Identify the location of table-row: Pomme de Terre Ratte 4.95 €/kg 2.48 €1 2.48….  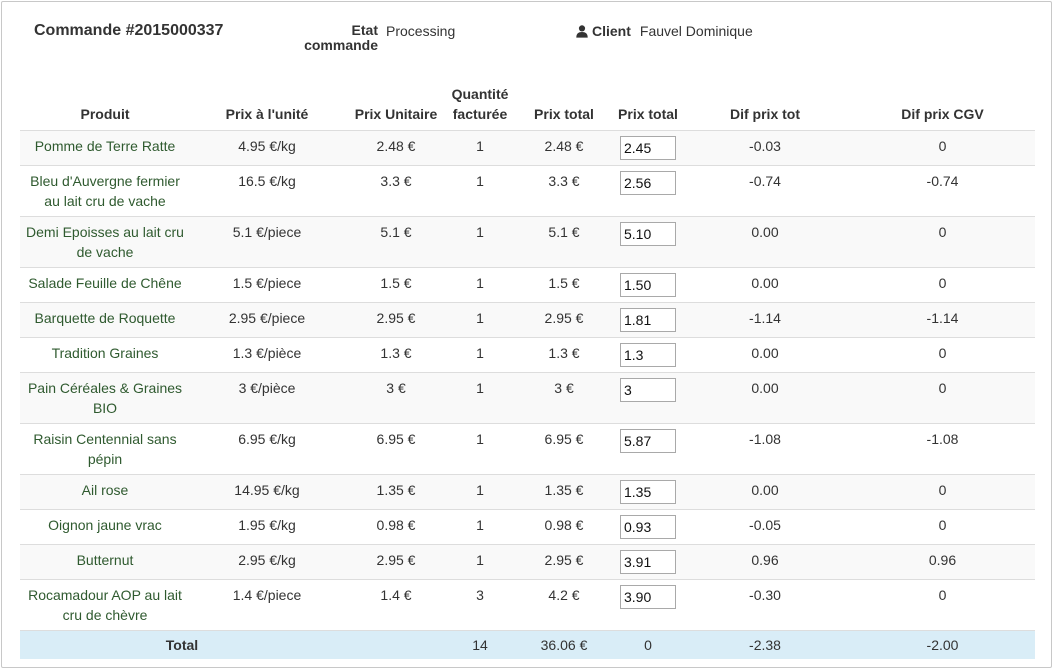
(527, 148).